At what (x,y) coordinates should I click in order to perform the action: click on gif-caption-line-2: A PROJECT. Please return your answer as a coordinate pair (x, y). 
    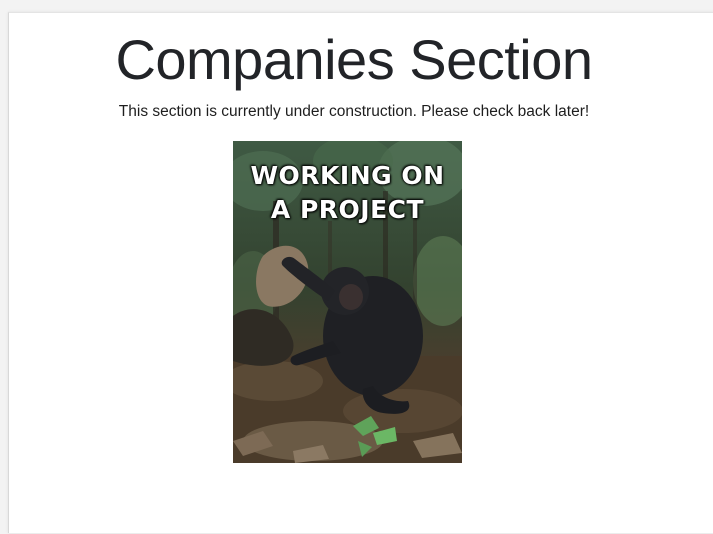
    Looking at the image, I should click on (347, 209).